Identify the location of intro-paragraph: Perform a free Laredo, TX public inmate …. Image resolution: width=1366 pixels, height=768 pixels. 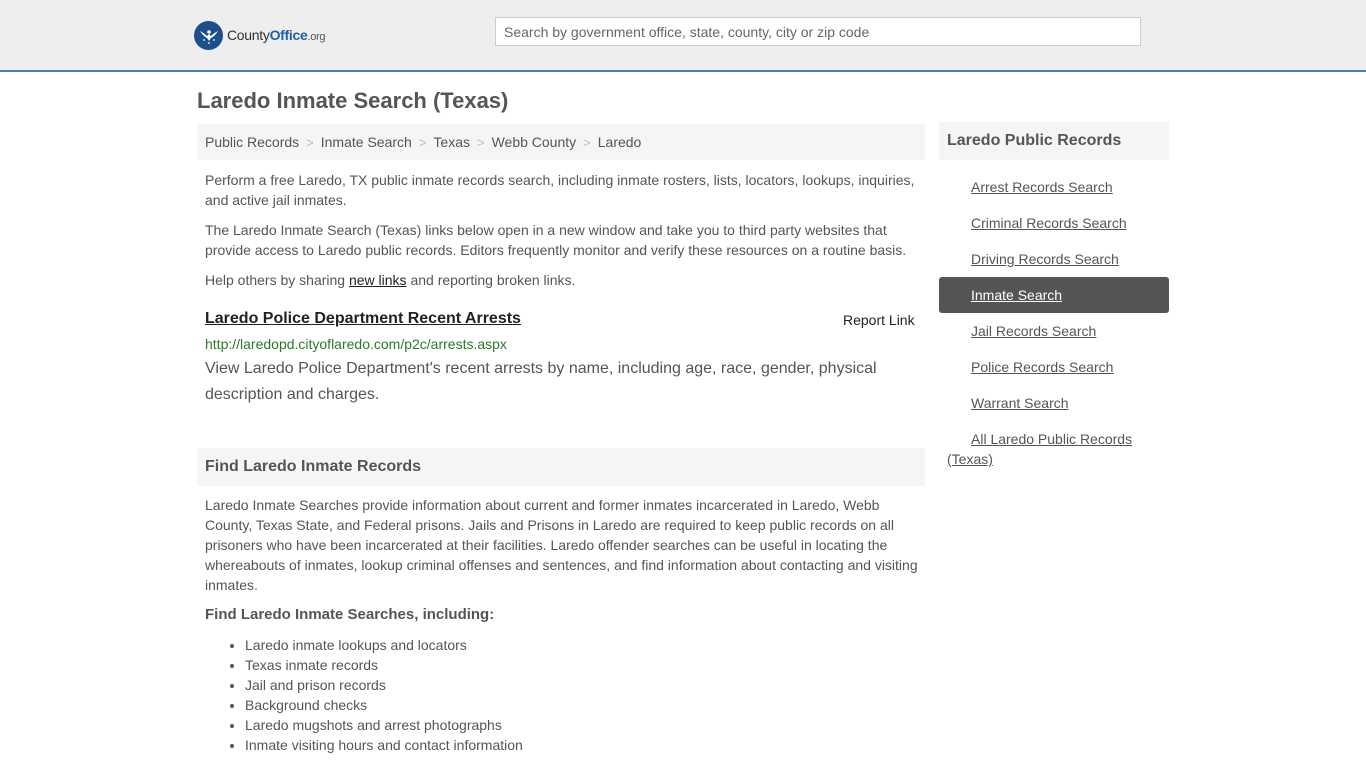
(560, 190).